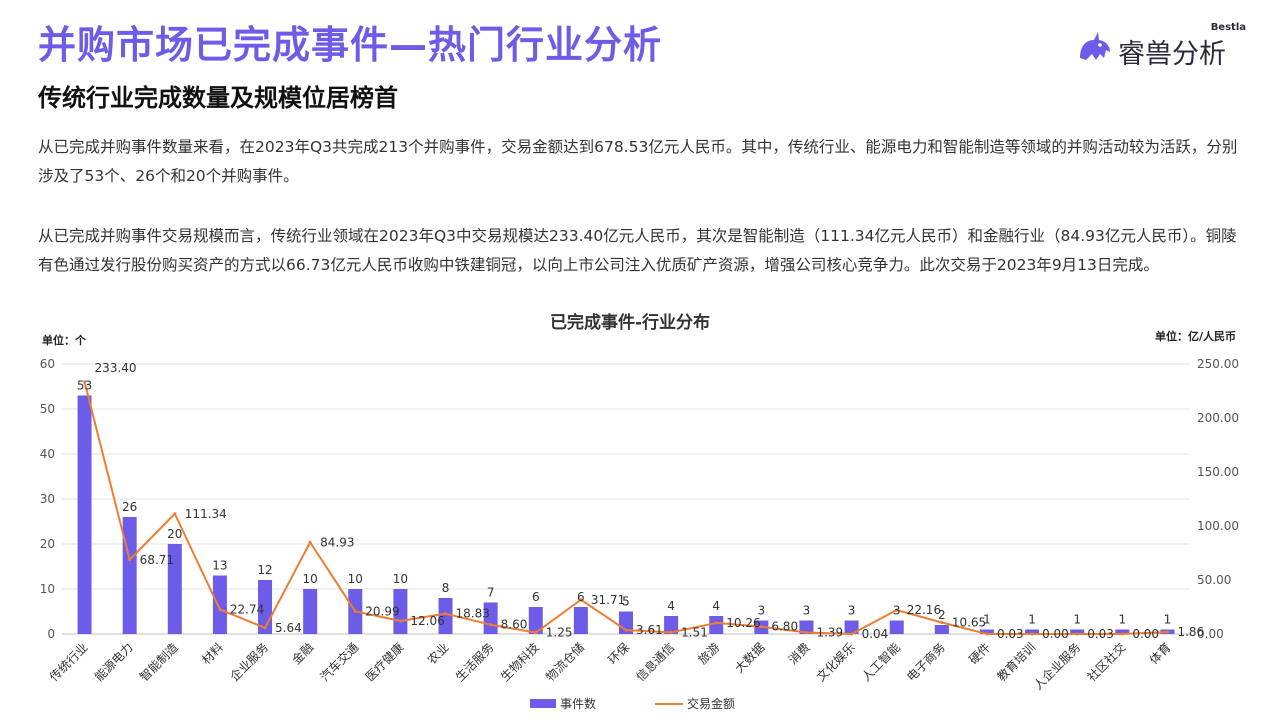 This screenshot has width=1280, height=720. What do you see at coordinates (1190, 632) in the screenshot?
I see `line-data-label: 1.86` at bounding box center [1190, 632].